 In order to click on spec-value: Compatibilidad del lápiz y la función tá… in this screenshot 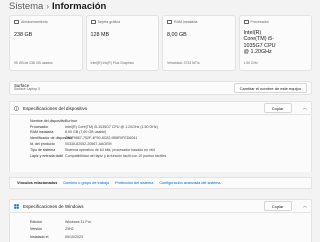, I will do `click(116, 155)`.